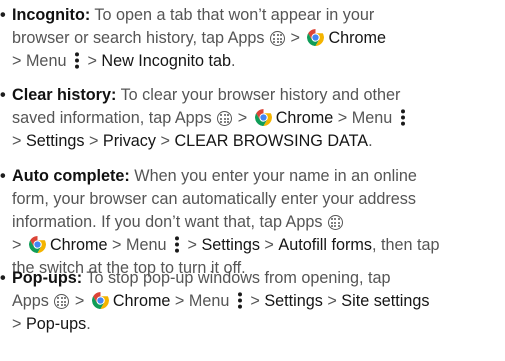 This screenshot has height=361, width=505. I want to click on body-text: To stop pop-up windows from opening, tap, so click(236, 278).